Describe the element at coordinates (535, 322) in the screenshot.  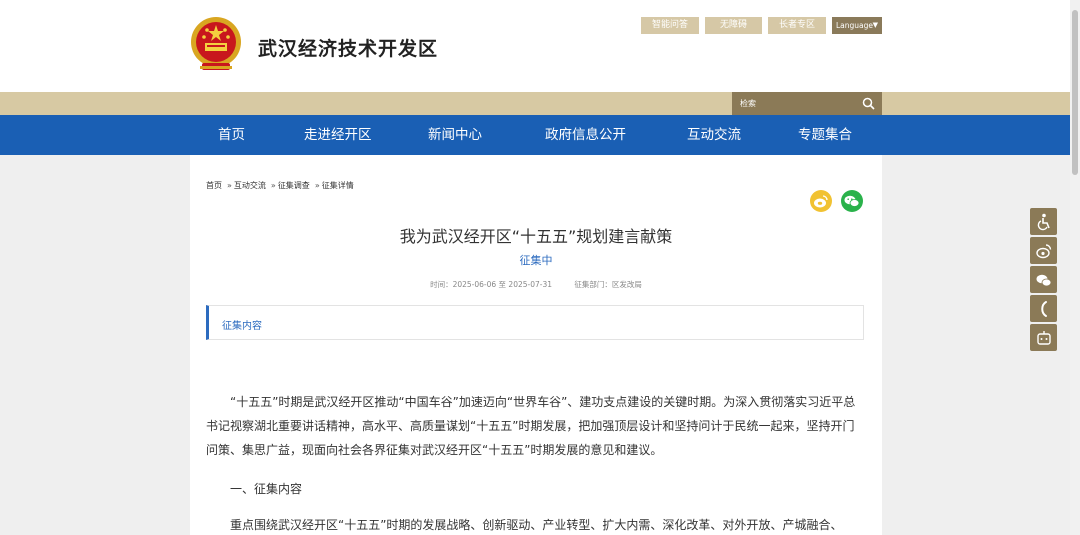
I see `section-header: 征集内容` at that location.